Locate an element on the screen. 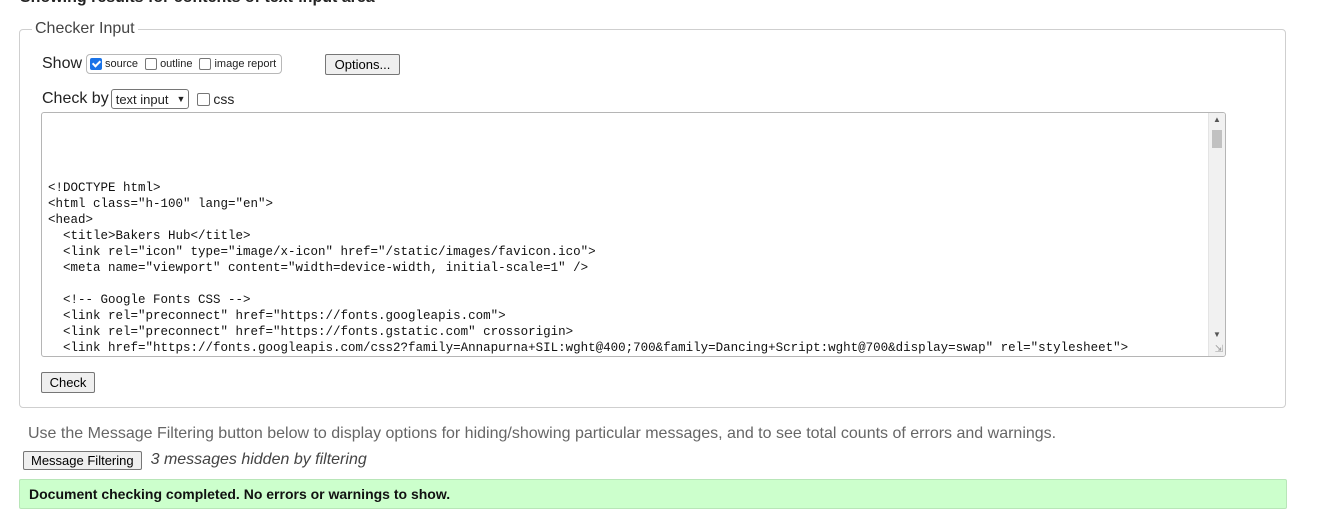 Image resolution: width=1322 pixels, height=522 pixels. scroll-down-icon: ▼ is located at coordinates (1217, 335).